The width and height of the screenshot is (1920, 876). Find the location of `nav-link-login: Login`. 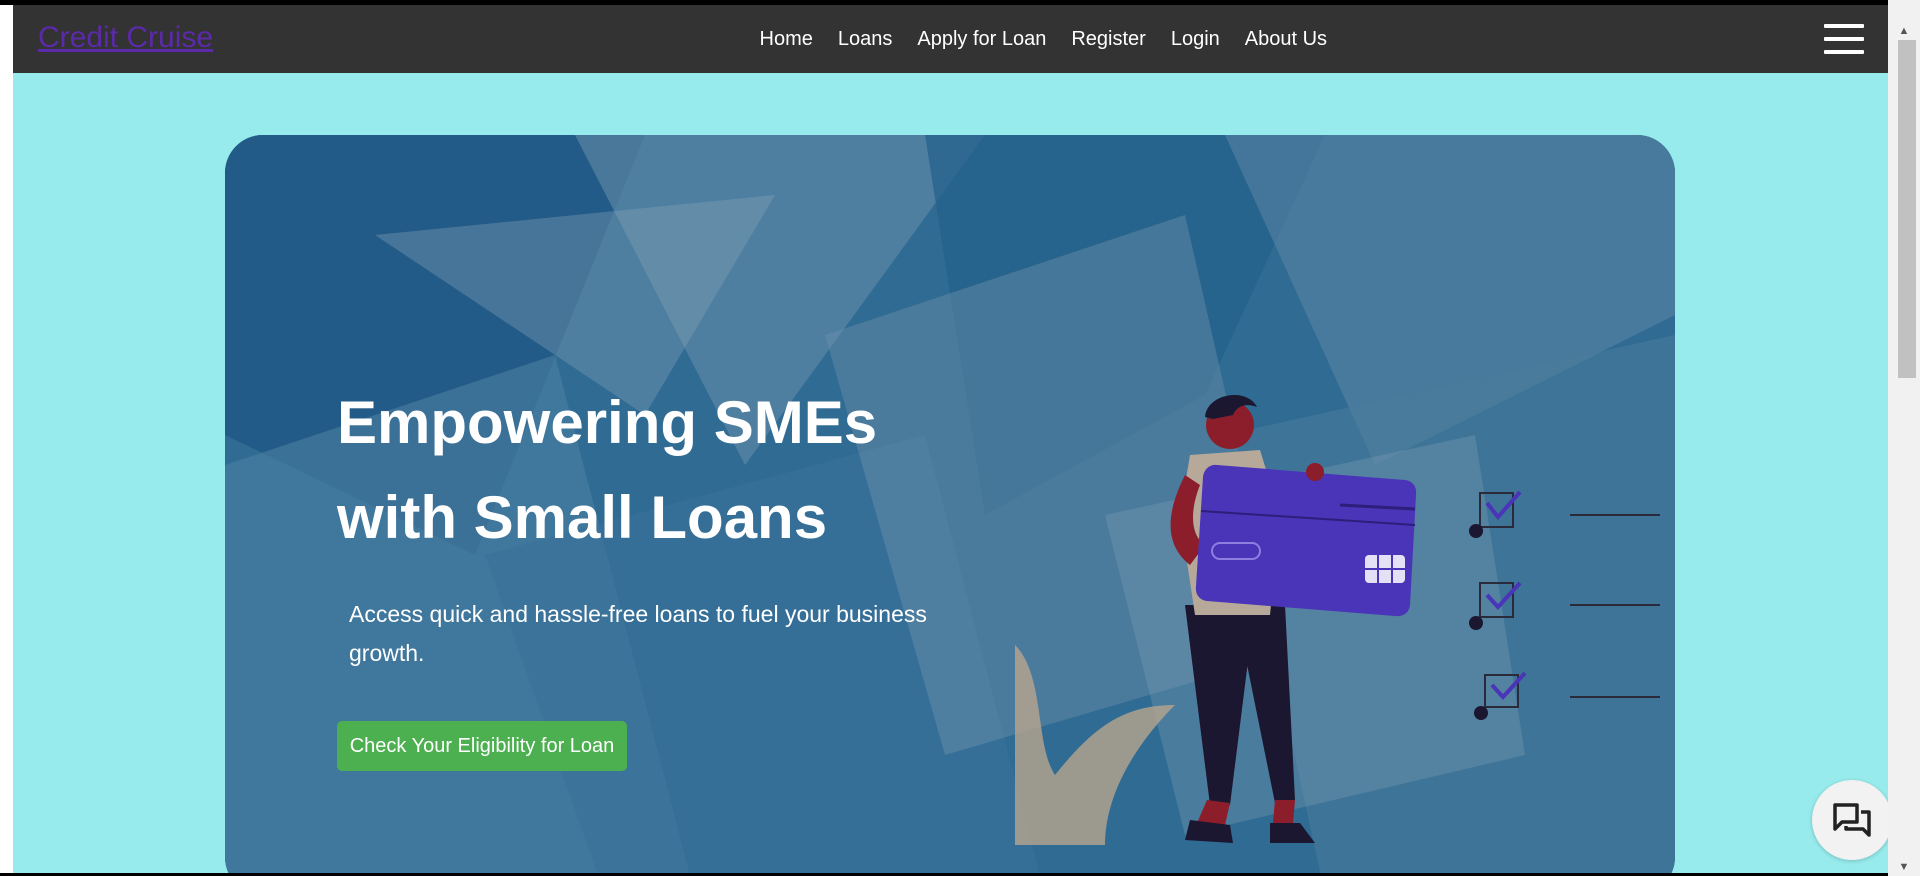

nav-link-login: Login is located at coordinates (1195, 39).